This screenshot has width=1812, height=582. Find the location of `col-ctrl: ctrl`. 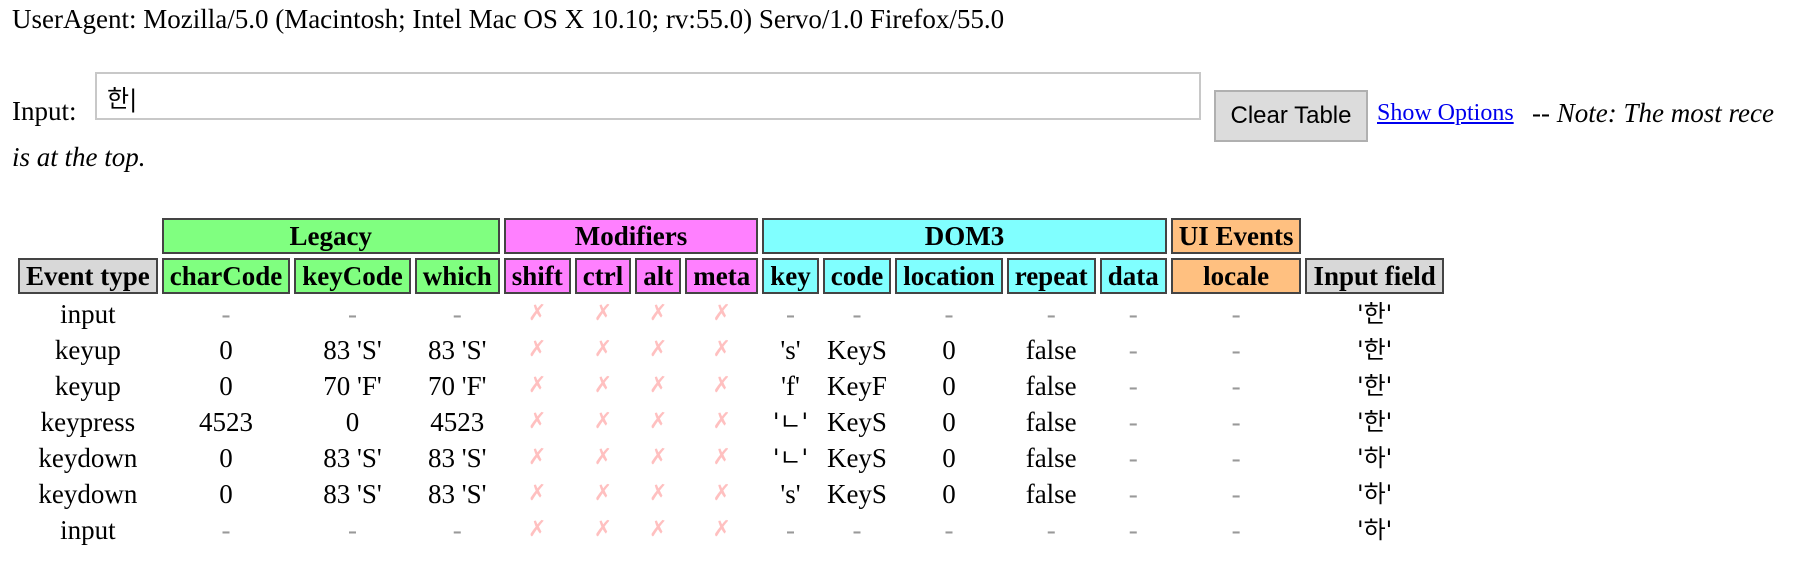

col-ctrl: ctrl is located at coordinates (603, 276).